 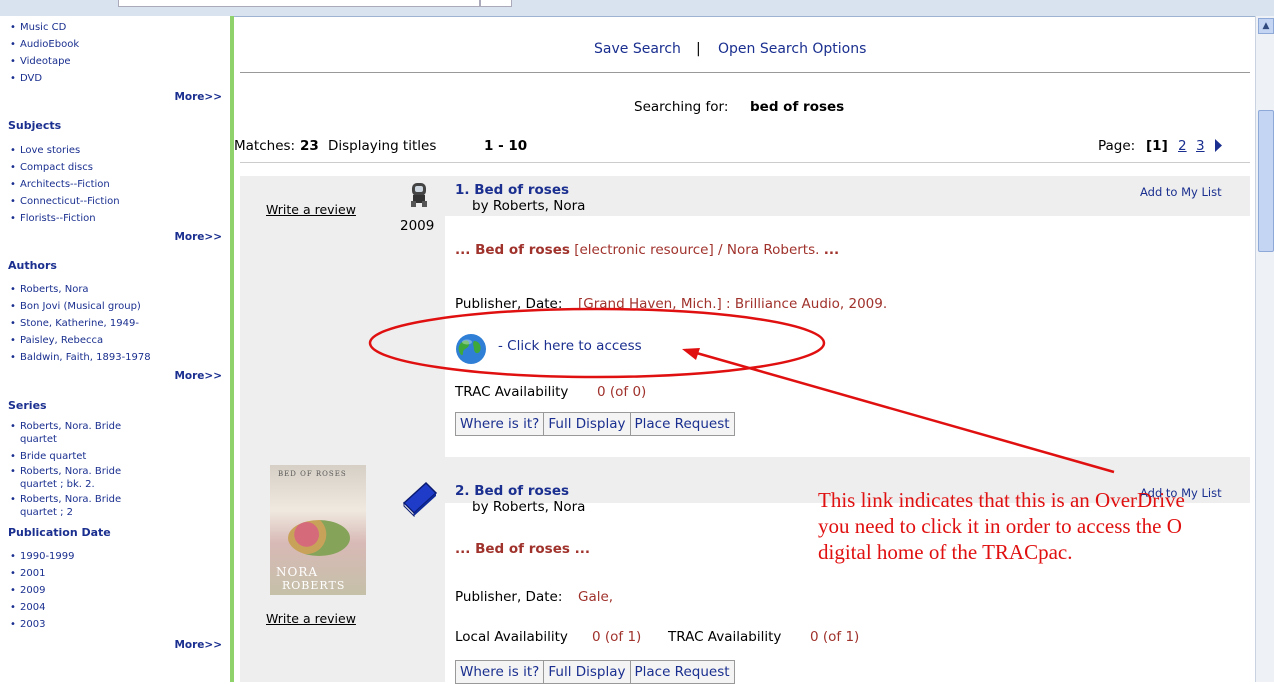 I want to click on annotation-arrow-line, so click(x=900, y=411).